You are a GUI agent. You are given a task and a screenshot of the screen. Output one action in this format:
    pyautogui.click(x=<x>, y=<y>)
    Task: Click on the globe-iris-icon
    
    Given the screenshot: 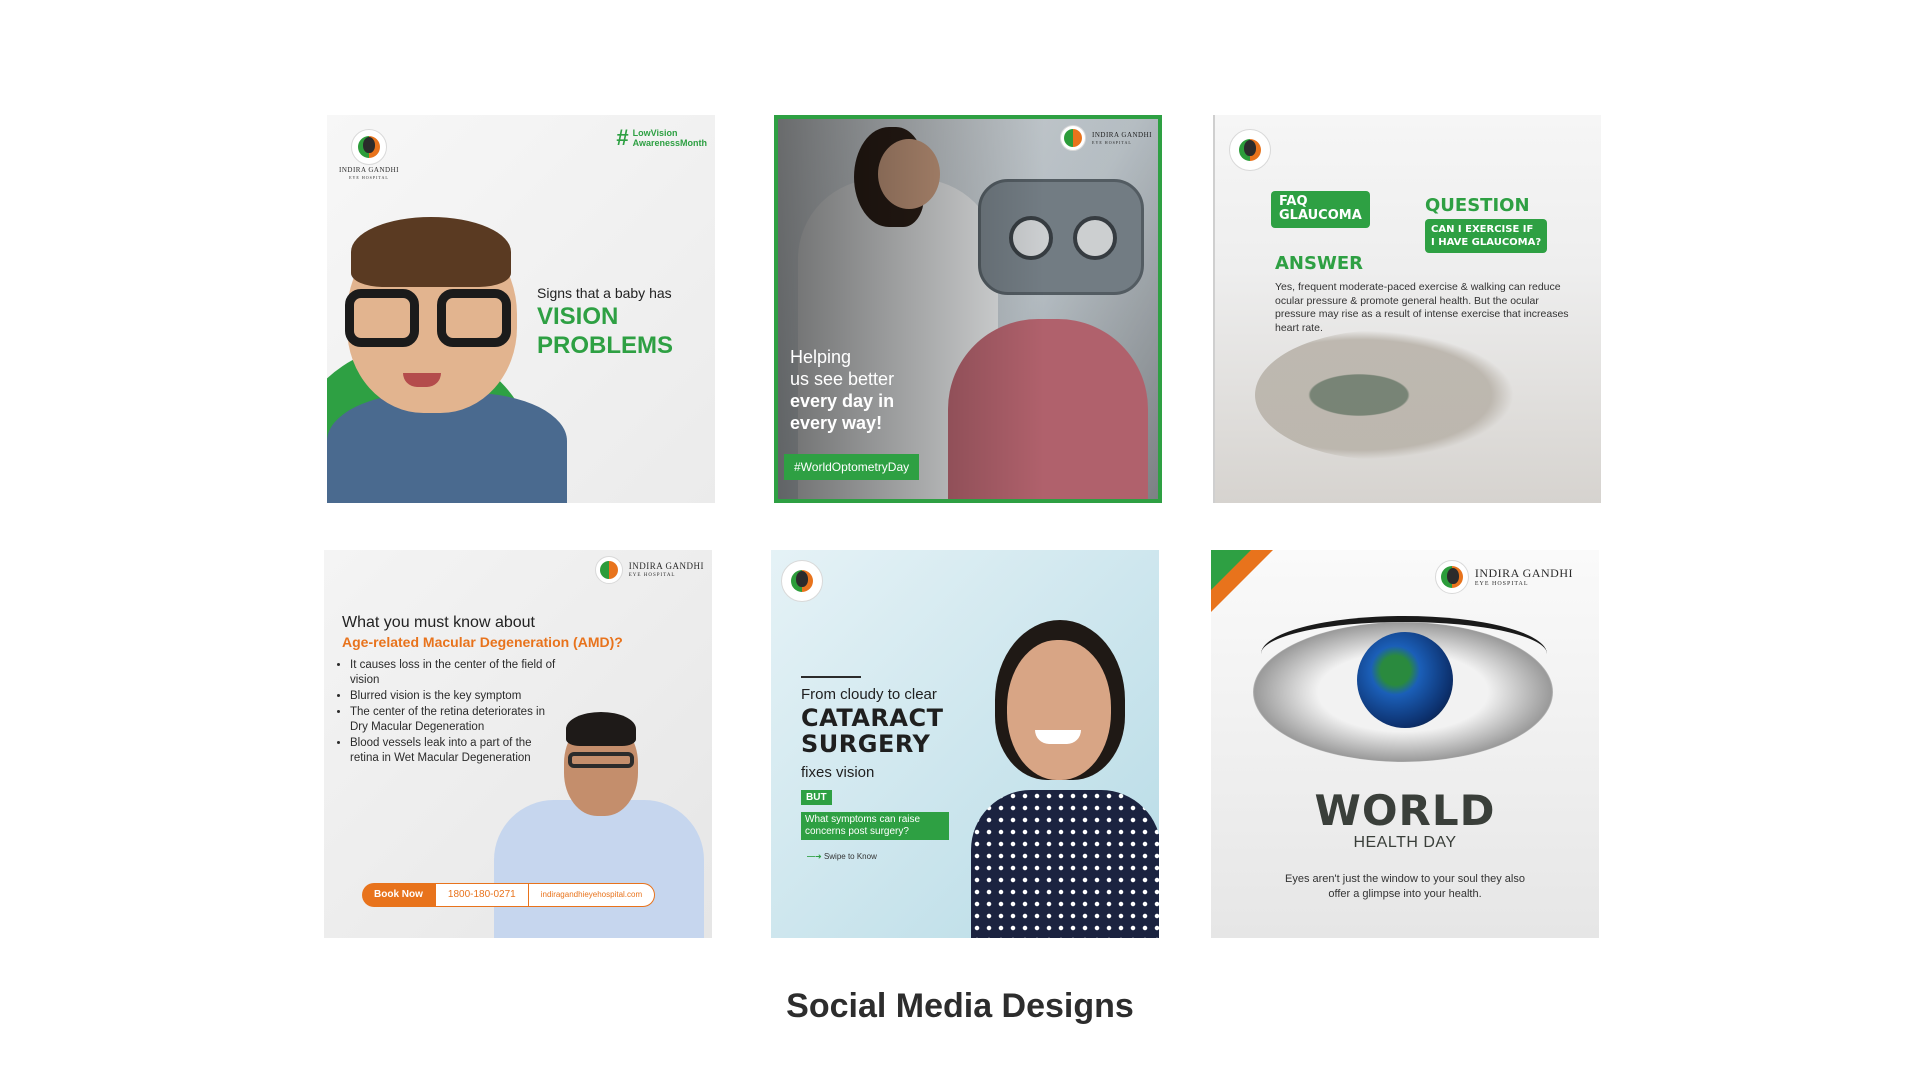 What is the action you would take?
    pyautogui.click(x=1405, y=680)
    